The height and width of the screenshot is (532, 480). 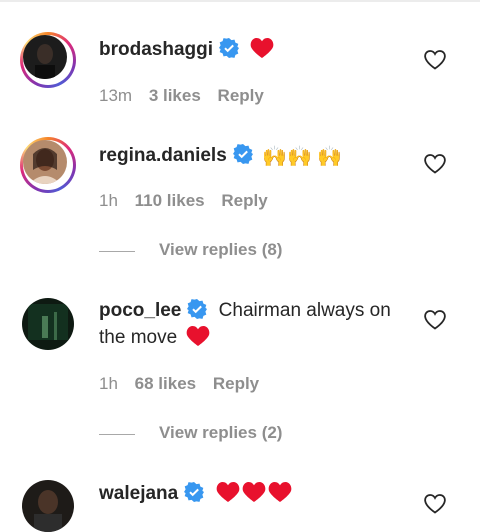 What do you see at coordinates (116, 95) in the screenshot?
I see `comment-time: 13m` at bounding box center [116, 95].